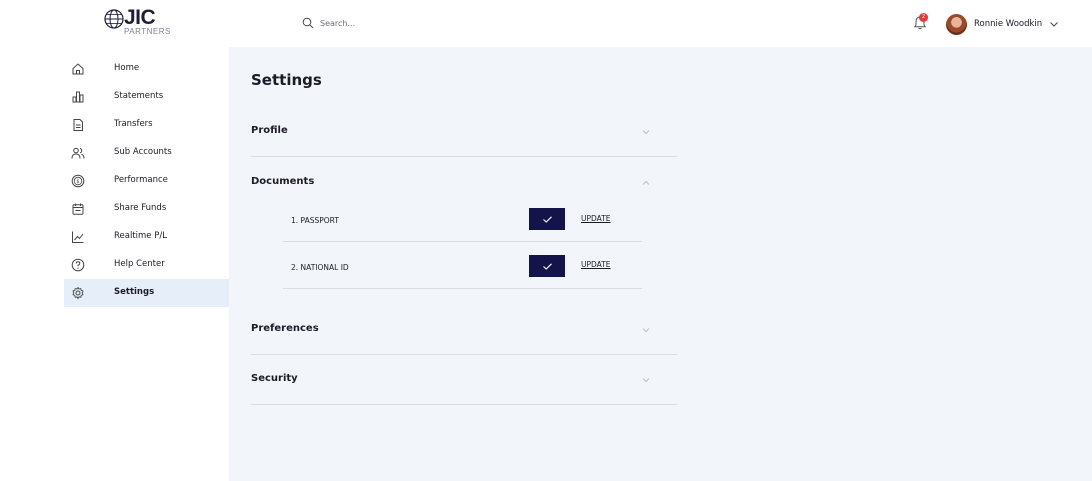  What do you see at coordinates (140, 208) in the screenshot?
I see `sidebar-item-label: Share Funds` at bounding box center [140, 208].